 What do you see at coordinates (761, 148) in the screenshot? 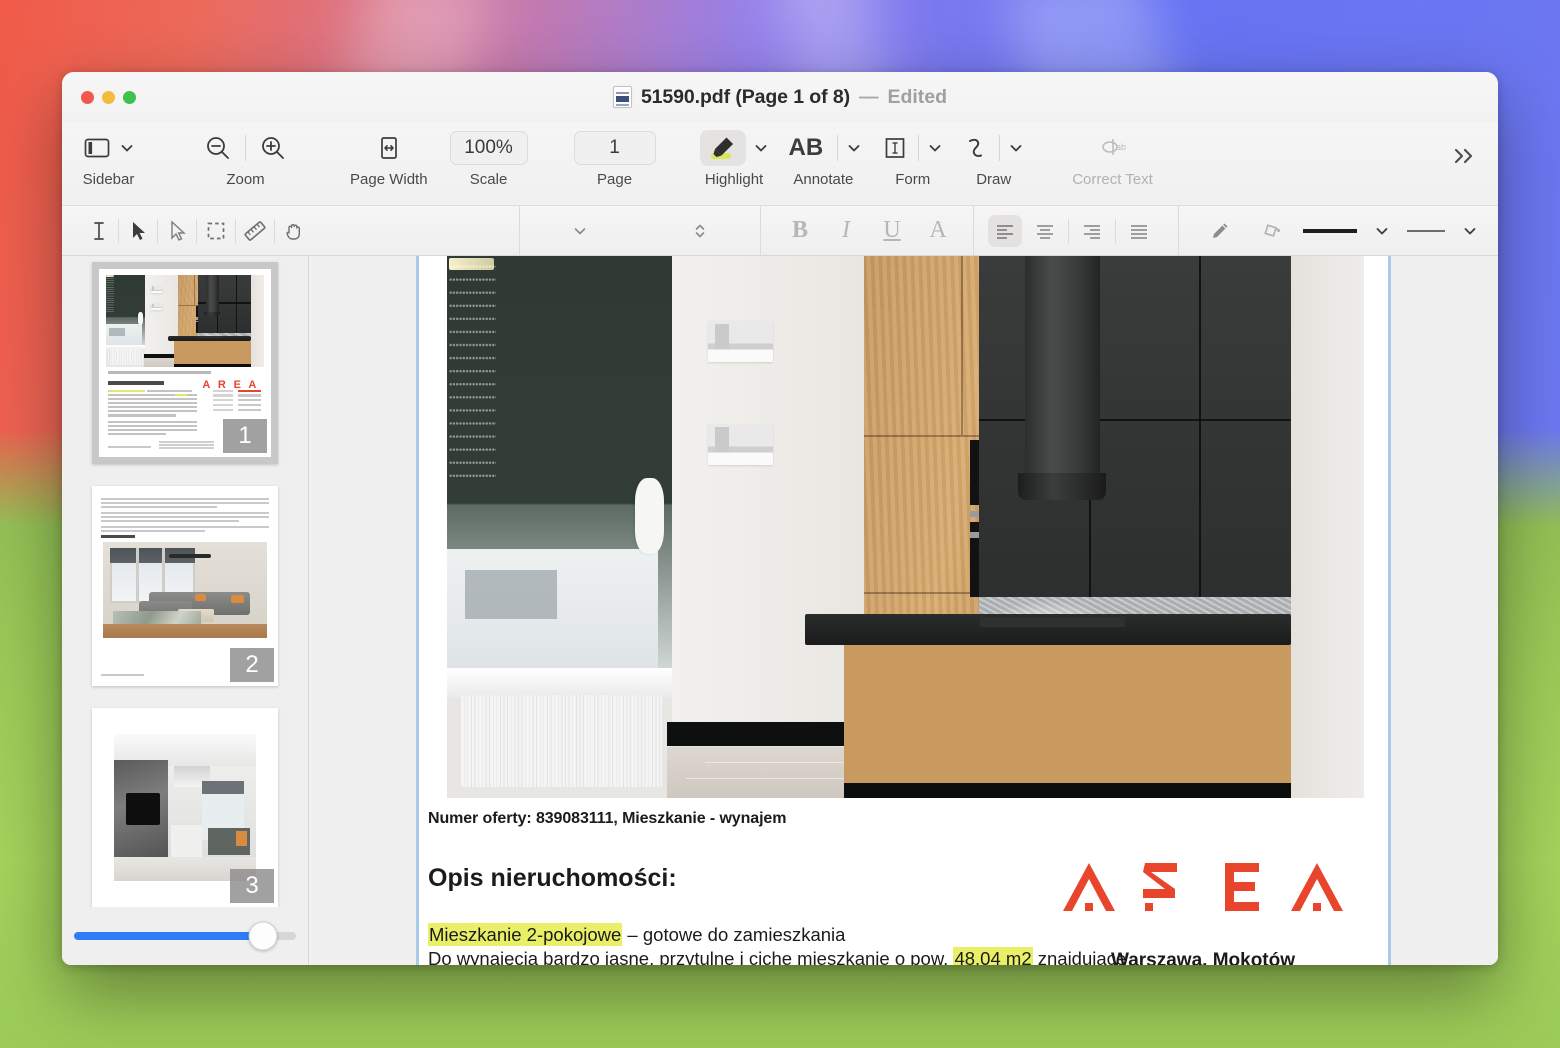
I see `highlight-color-chevron-down-icon` at bounding box center [761, 148].